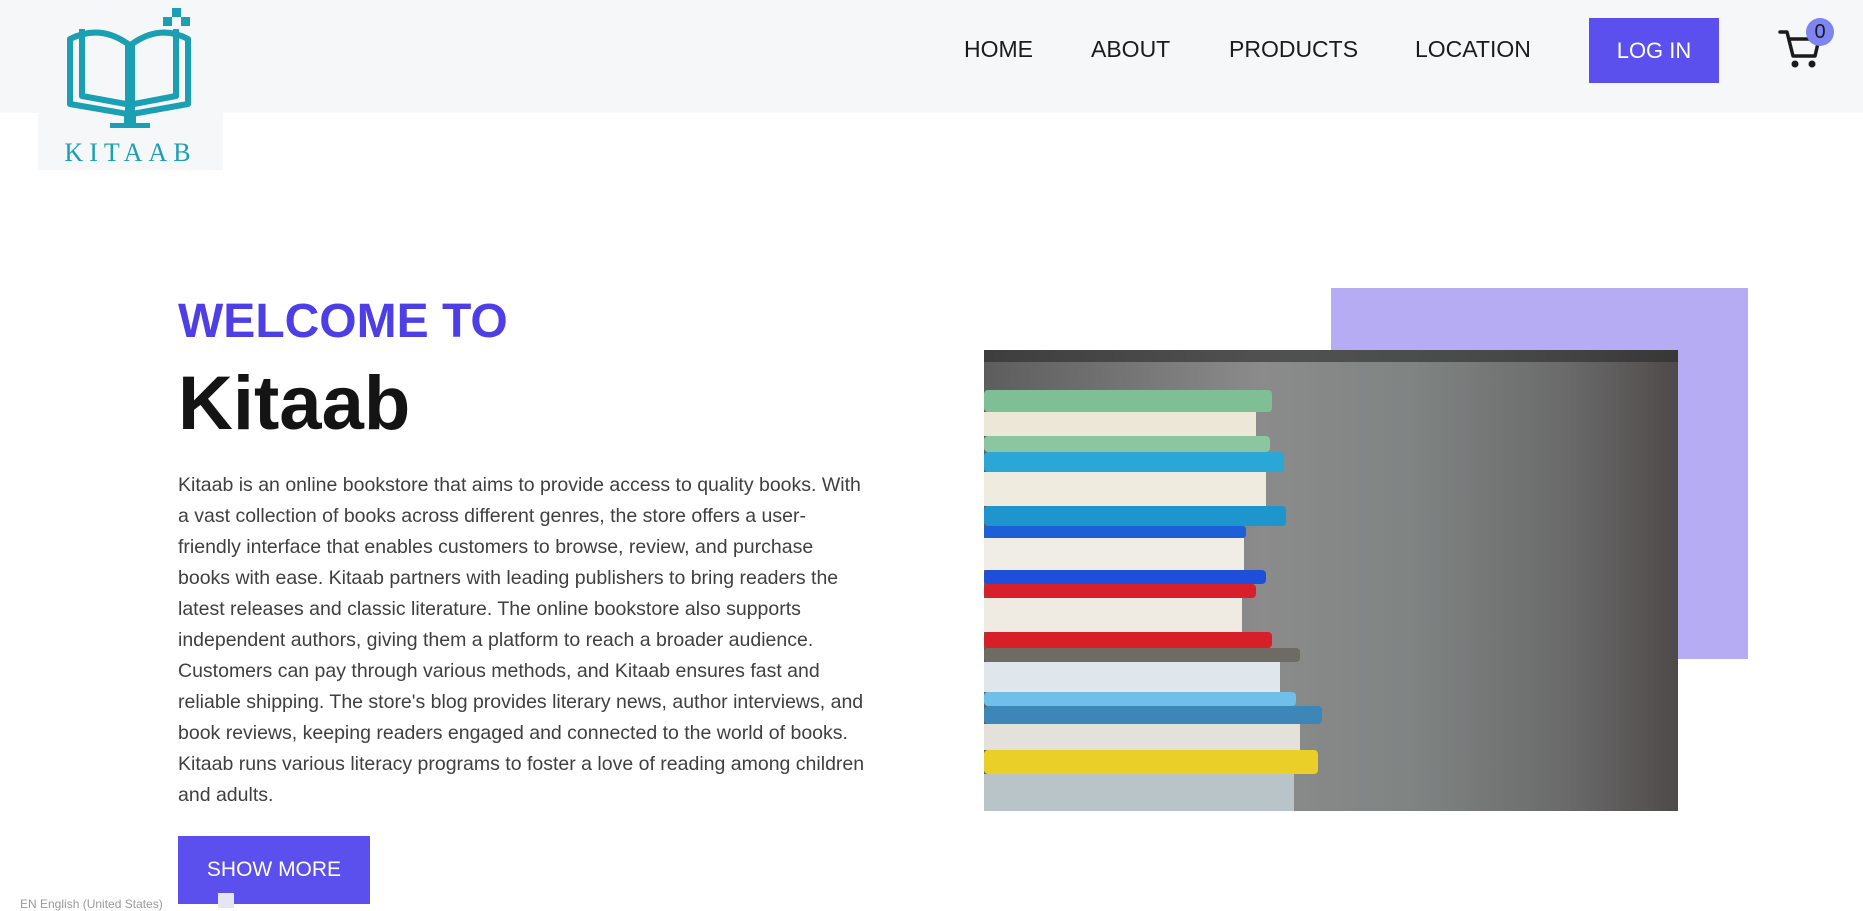 The width and height of the screenshot is (1863, 911). Describe the element at coordinates (294, 403) in the screenshot. I see `hero-title: Kitaab` at that location.